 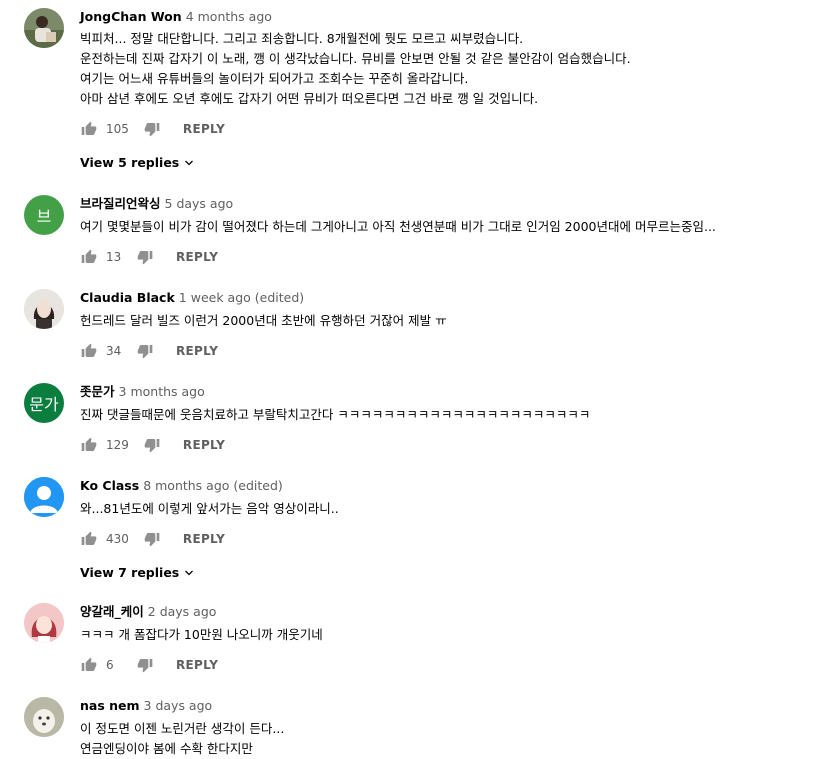 What do you see at coordinates (127, 297) in the screenshot?
I see `author-name: Claudia Black` at bounding box center [127, 297].